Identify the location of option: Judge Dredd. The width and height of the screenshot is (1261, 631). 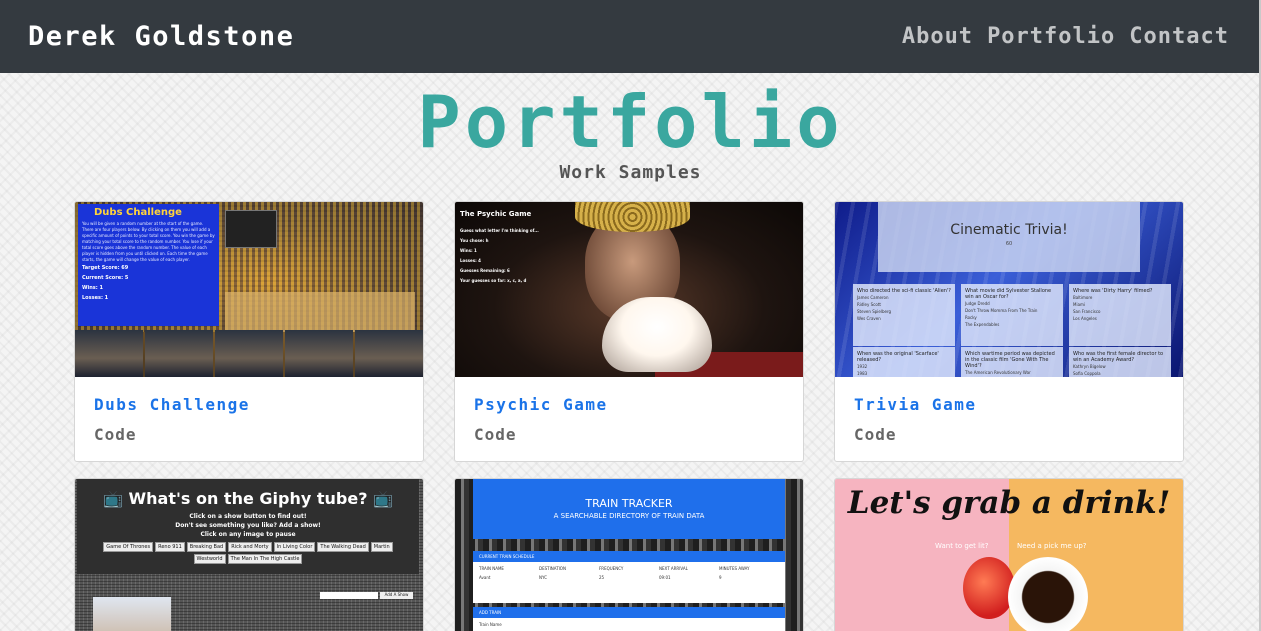
(1012, 303).